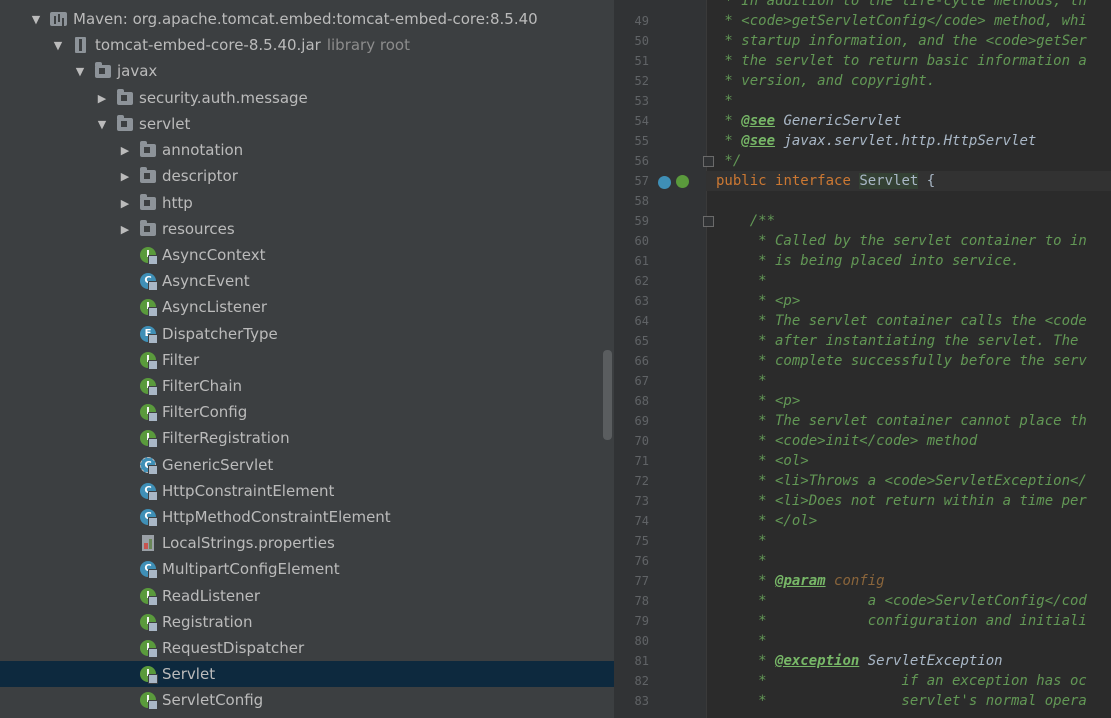 The height and width of the screenshot is (718, 1111). I want to click on code-line: * The servlet container calls the <code, so click(901, 321).